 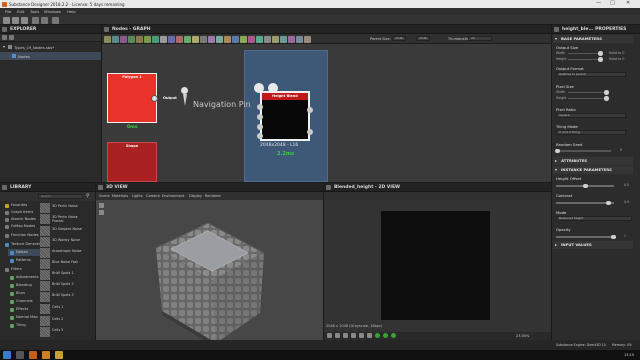 What do you see at coordinates (61, 253) in the screenshot?
I see `library-item: Anisotropic Noise` at bounding box center [61, 253].